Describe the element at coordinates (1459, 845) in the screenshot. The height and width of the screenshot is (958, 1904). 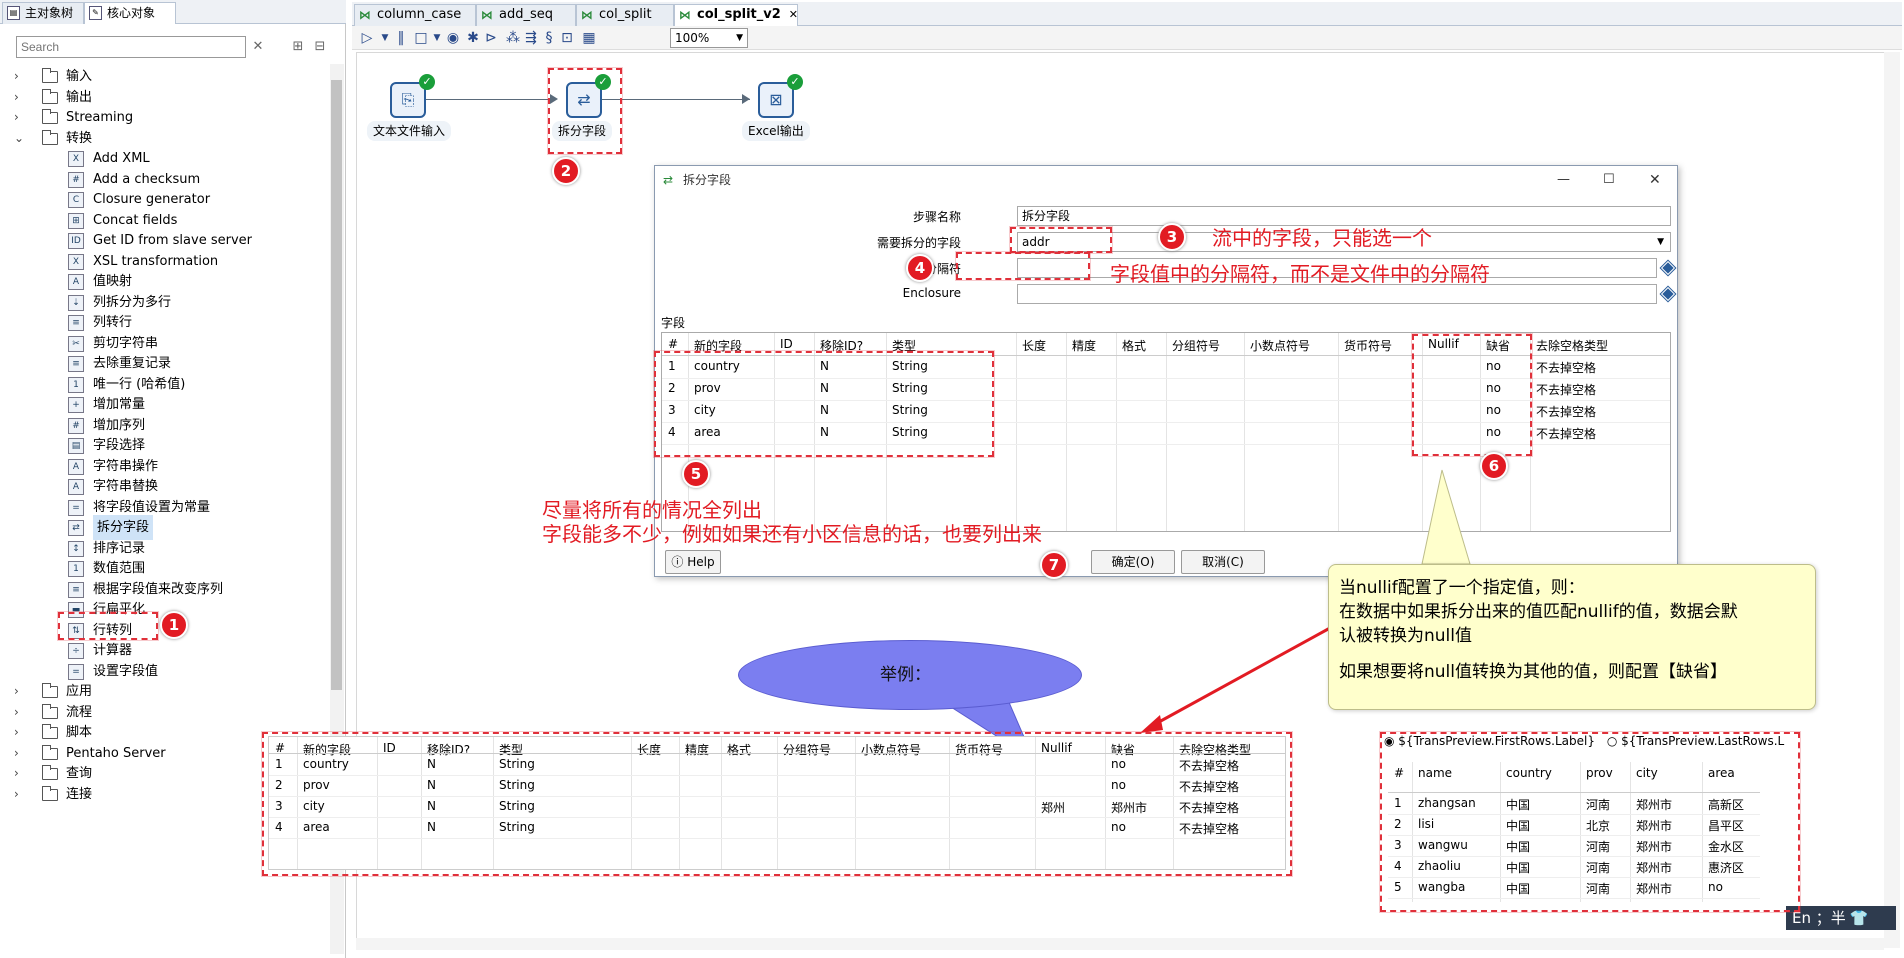
I see `preview-cell: wangwu` at that location.